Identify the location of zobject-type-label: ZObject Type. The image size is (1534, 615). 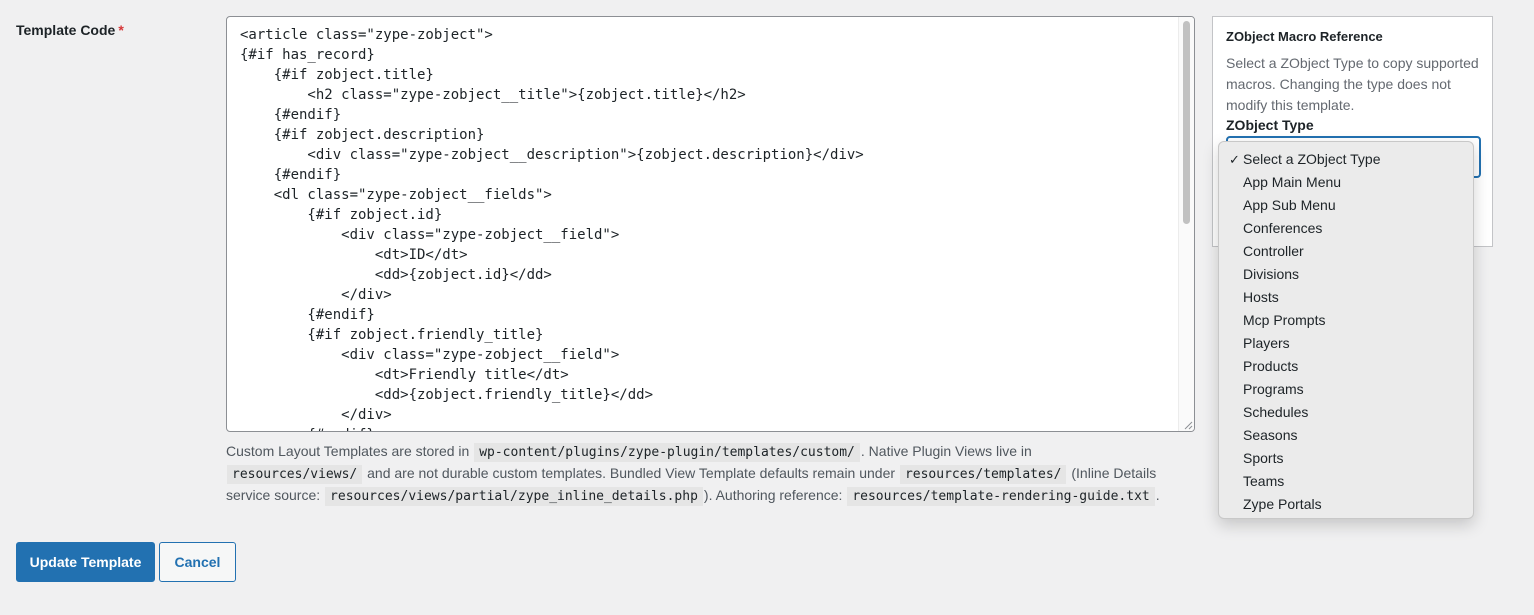
(1270, 125).